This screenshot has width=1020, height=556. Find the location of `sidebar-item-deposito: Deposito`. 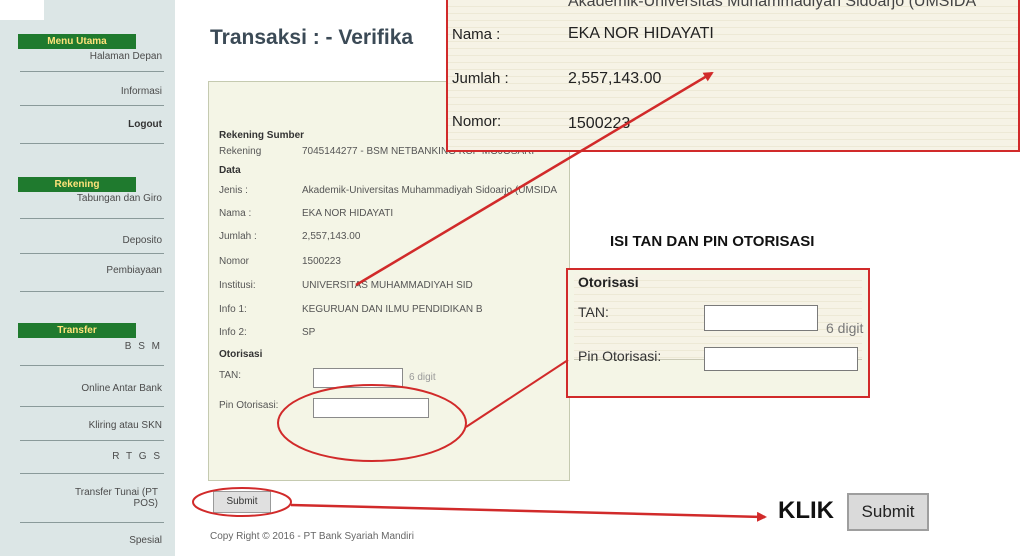

sidebar-item-deposito: Deposito is located at coordinates (92, 240).